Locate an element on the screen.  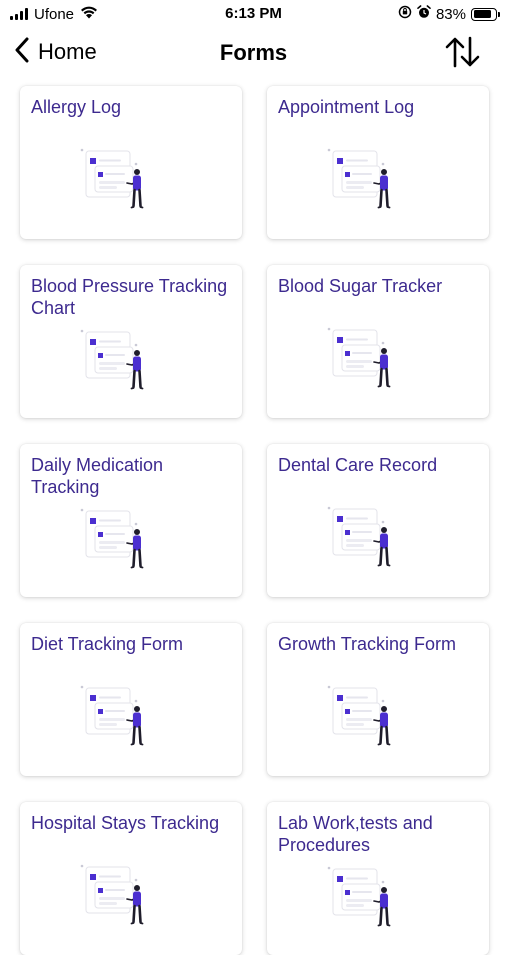
alarm-icon is located at coordinates (424, 14).